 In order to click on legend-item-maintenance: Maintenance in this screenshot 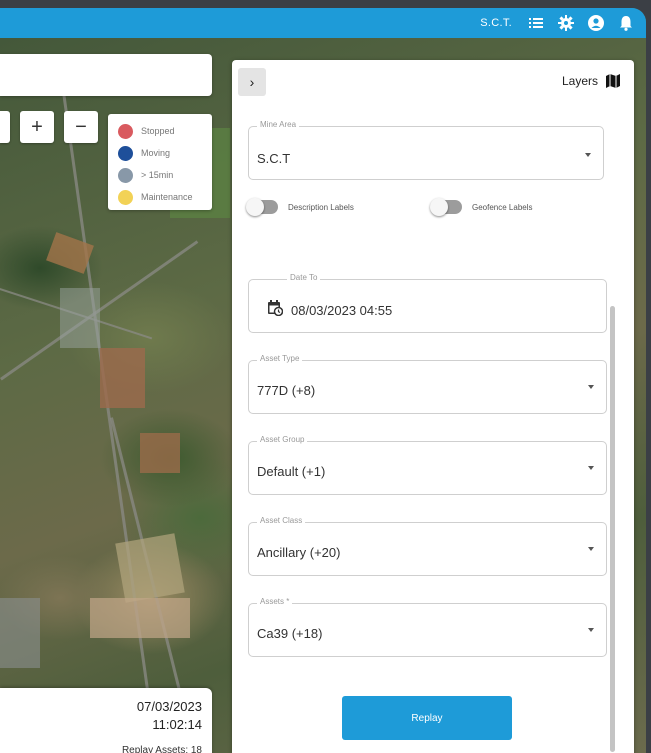, I will do `click(165, 197)`.